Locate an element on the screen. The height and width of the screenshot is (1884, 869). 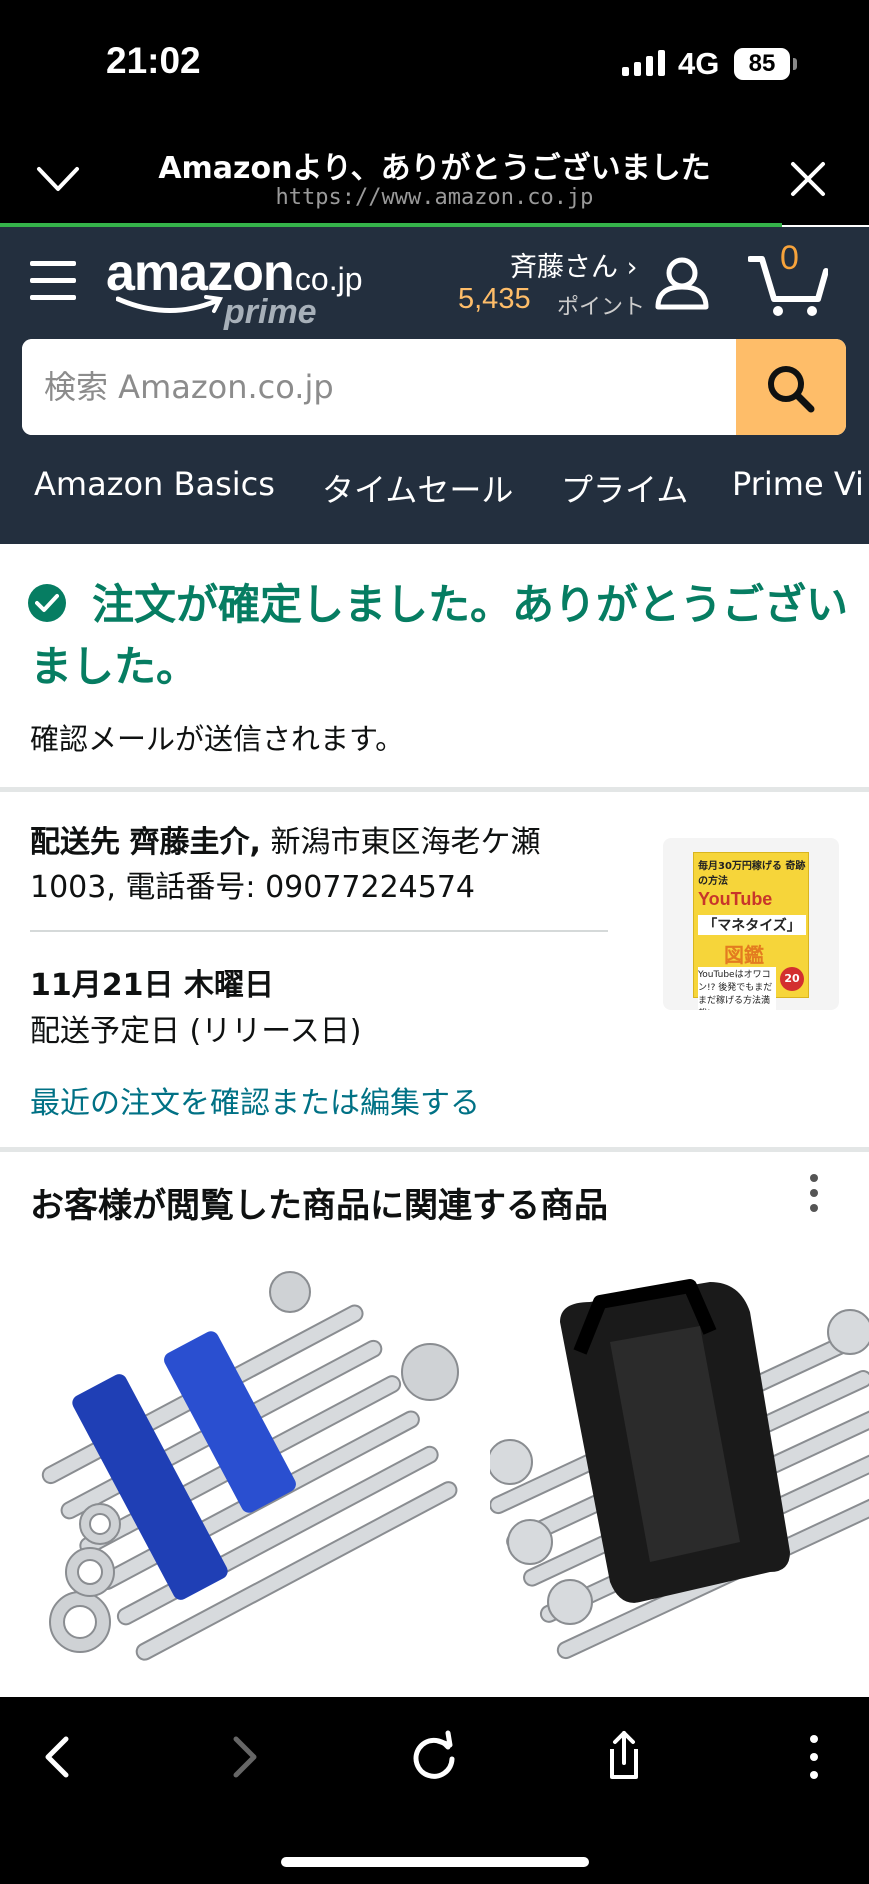
forward-icon is located at coordinates (244, 1757).